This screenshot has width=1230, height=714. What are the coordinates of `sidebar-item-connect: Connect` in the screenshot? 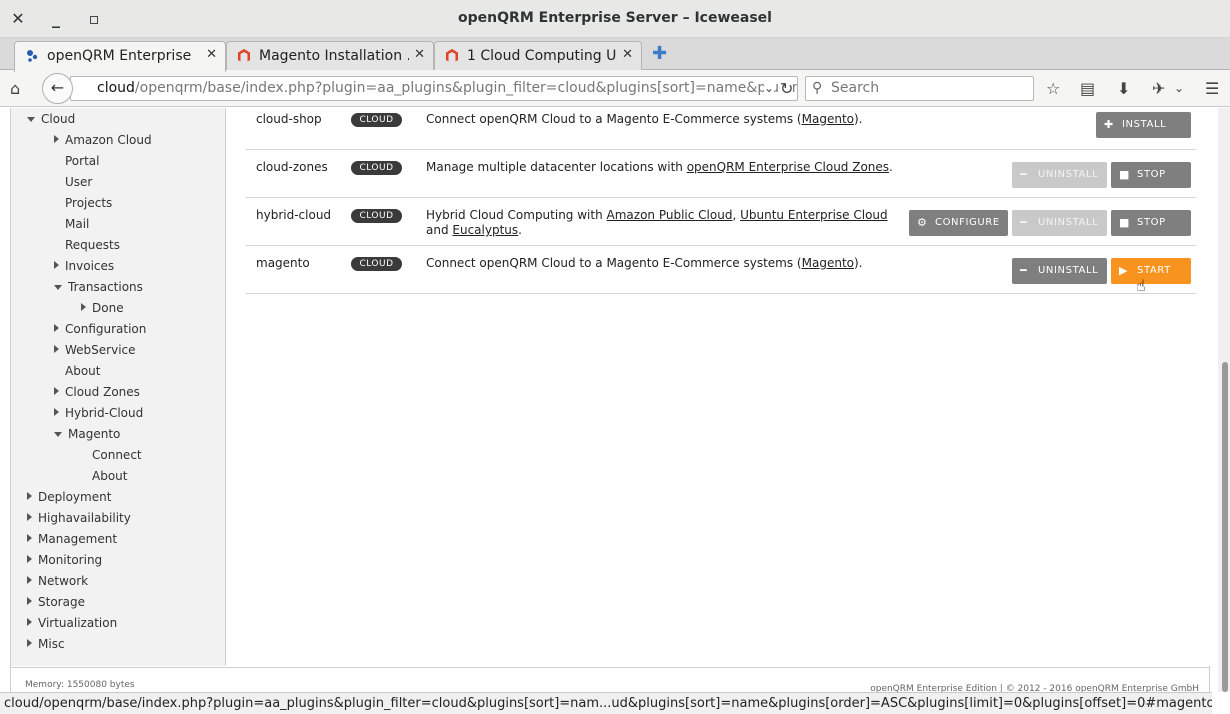 It's located at (111, 455).